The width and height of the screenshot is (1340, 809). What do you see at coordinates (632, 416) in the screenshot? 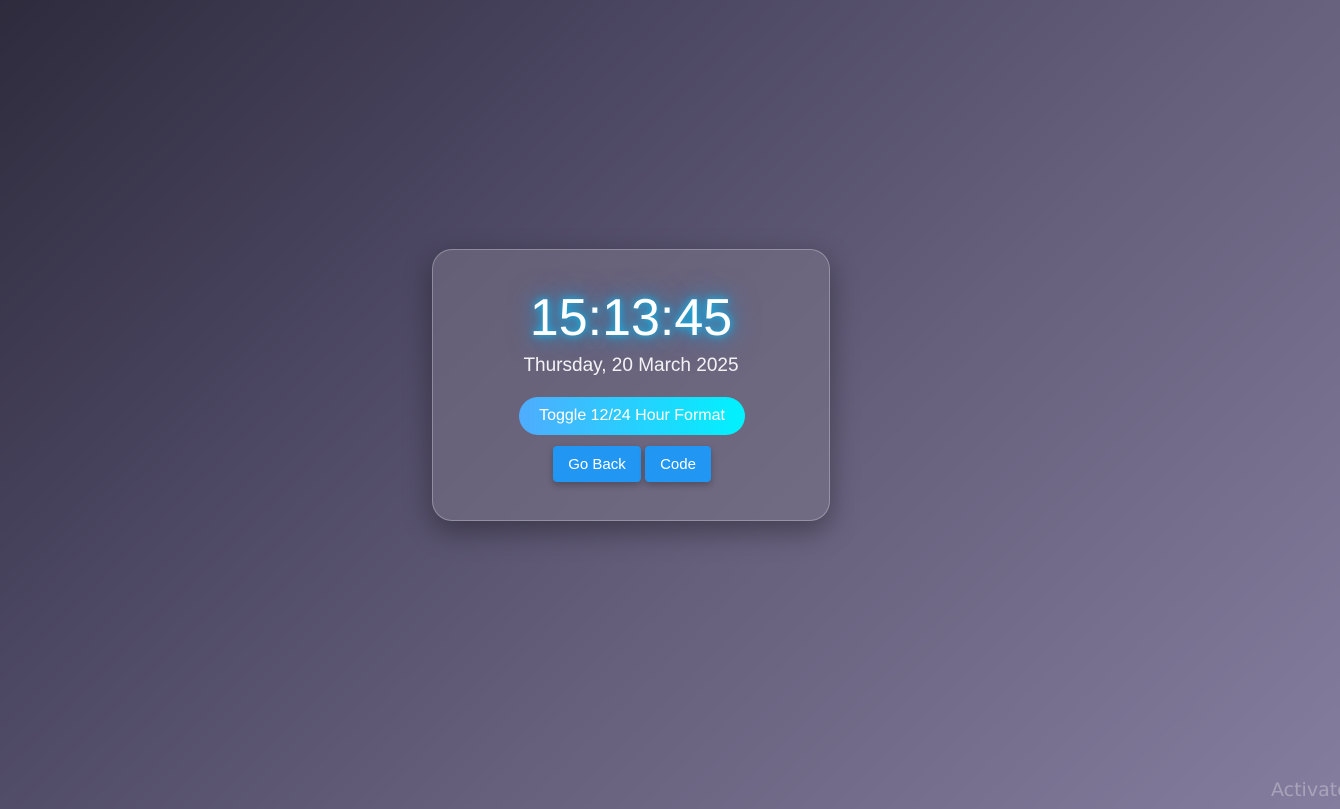
I see `toggle-format-button: Toggle 12/24 Hour Format` at bounding box center [632, 416].